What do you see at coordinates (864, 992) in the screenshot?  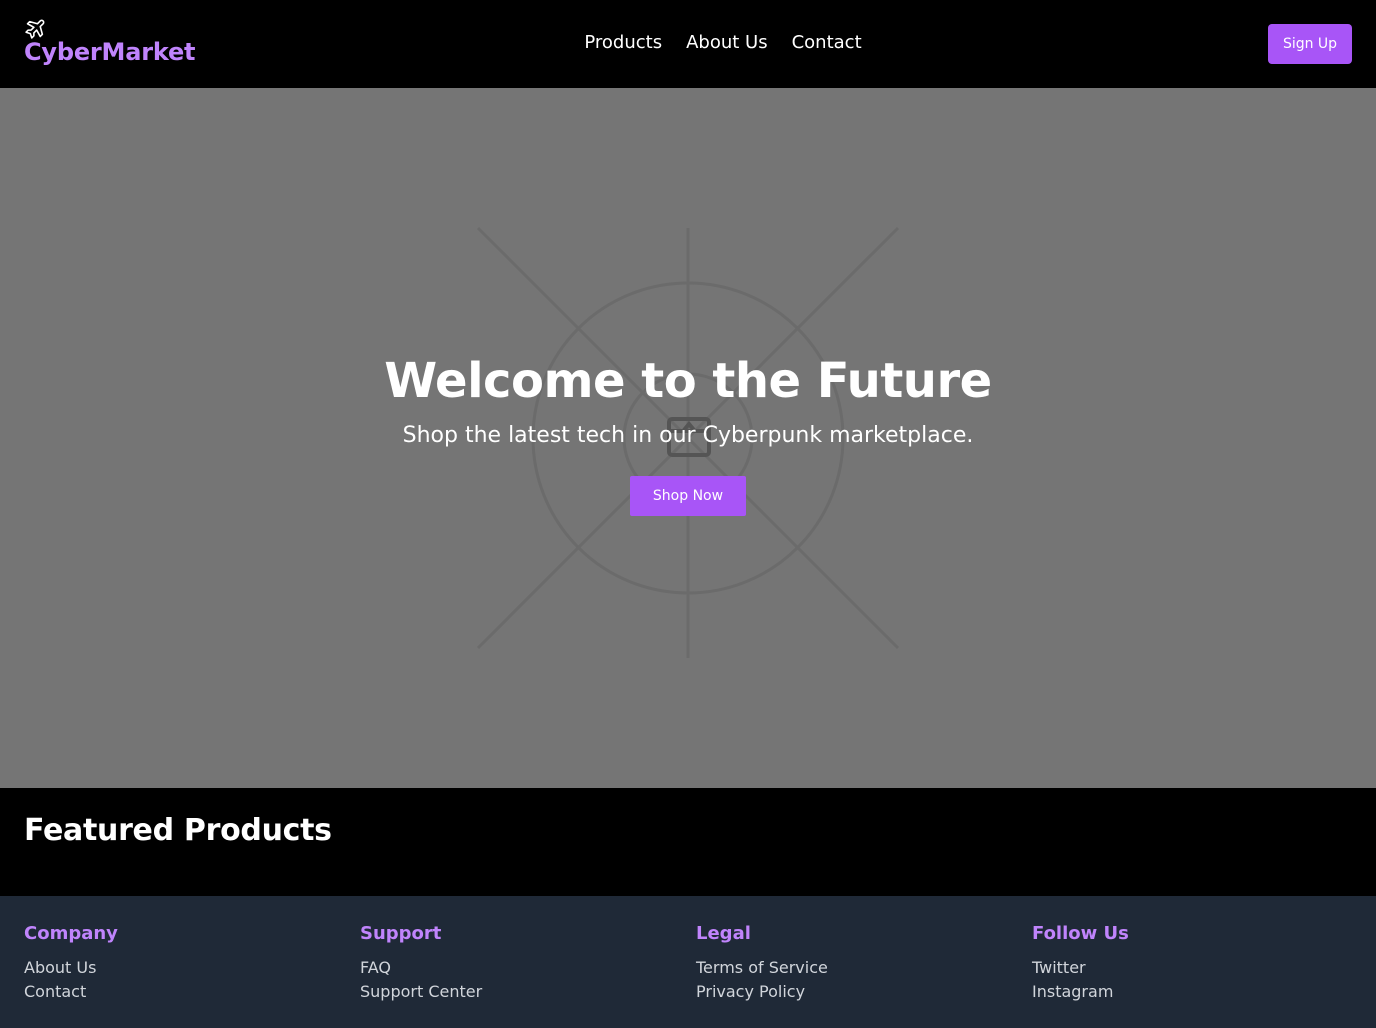 I see `footer-link-privacy-policy: Privacy Policy` at bounding box center [864, 992].